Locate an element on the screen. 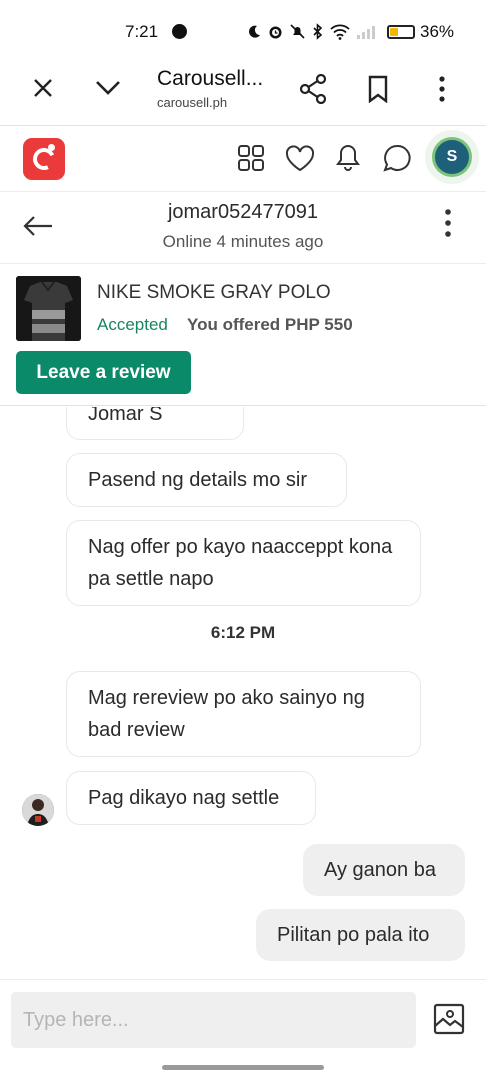 This screenshot has width=486, height=1080. offer-status: Accepted is located at coordinates (132, 324).